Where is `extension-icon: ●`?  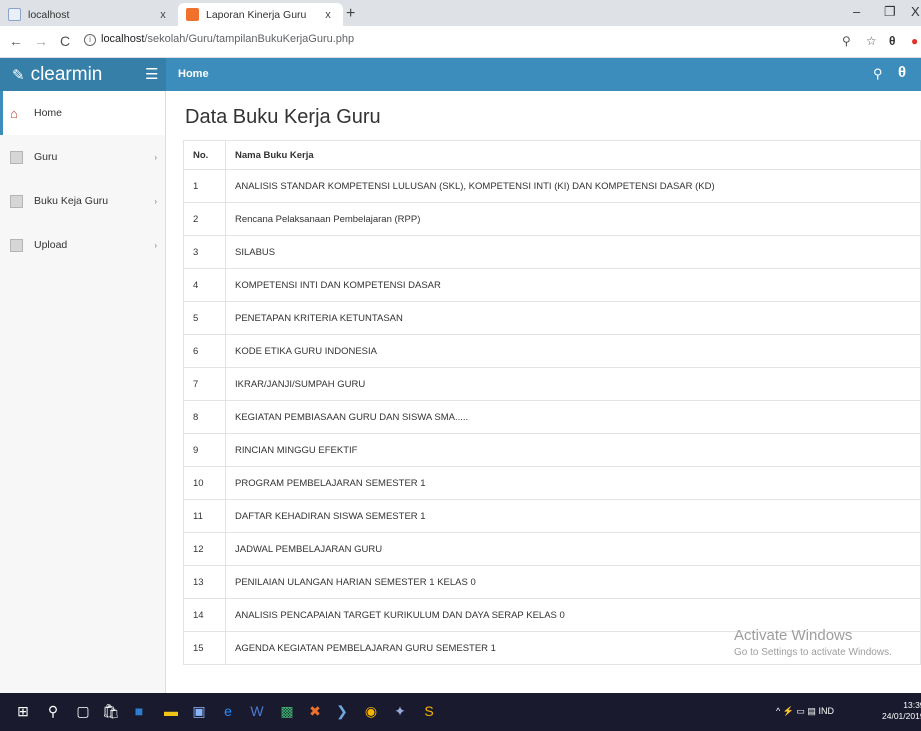 extension-icon: ● is located at coordinates (914, 41).